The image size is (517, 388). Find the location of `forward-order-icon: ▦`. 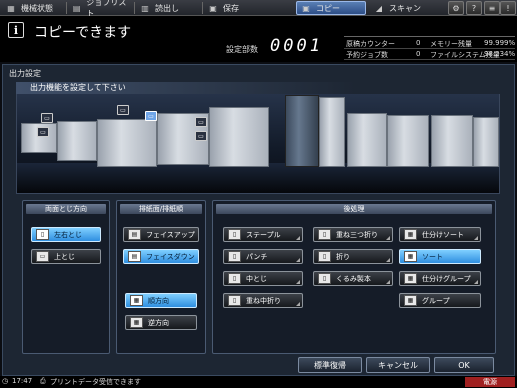

forward-order-icon: ▦ is located at coordinates (136, 300).